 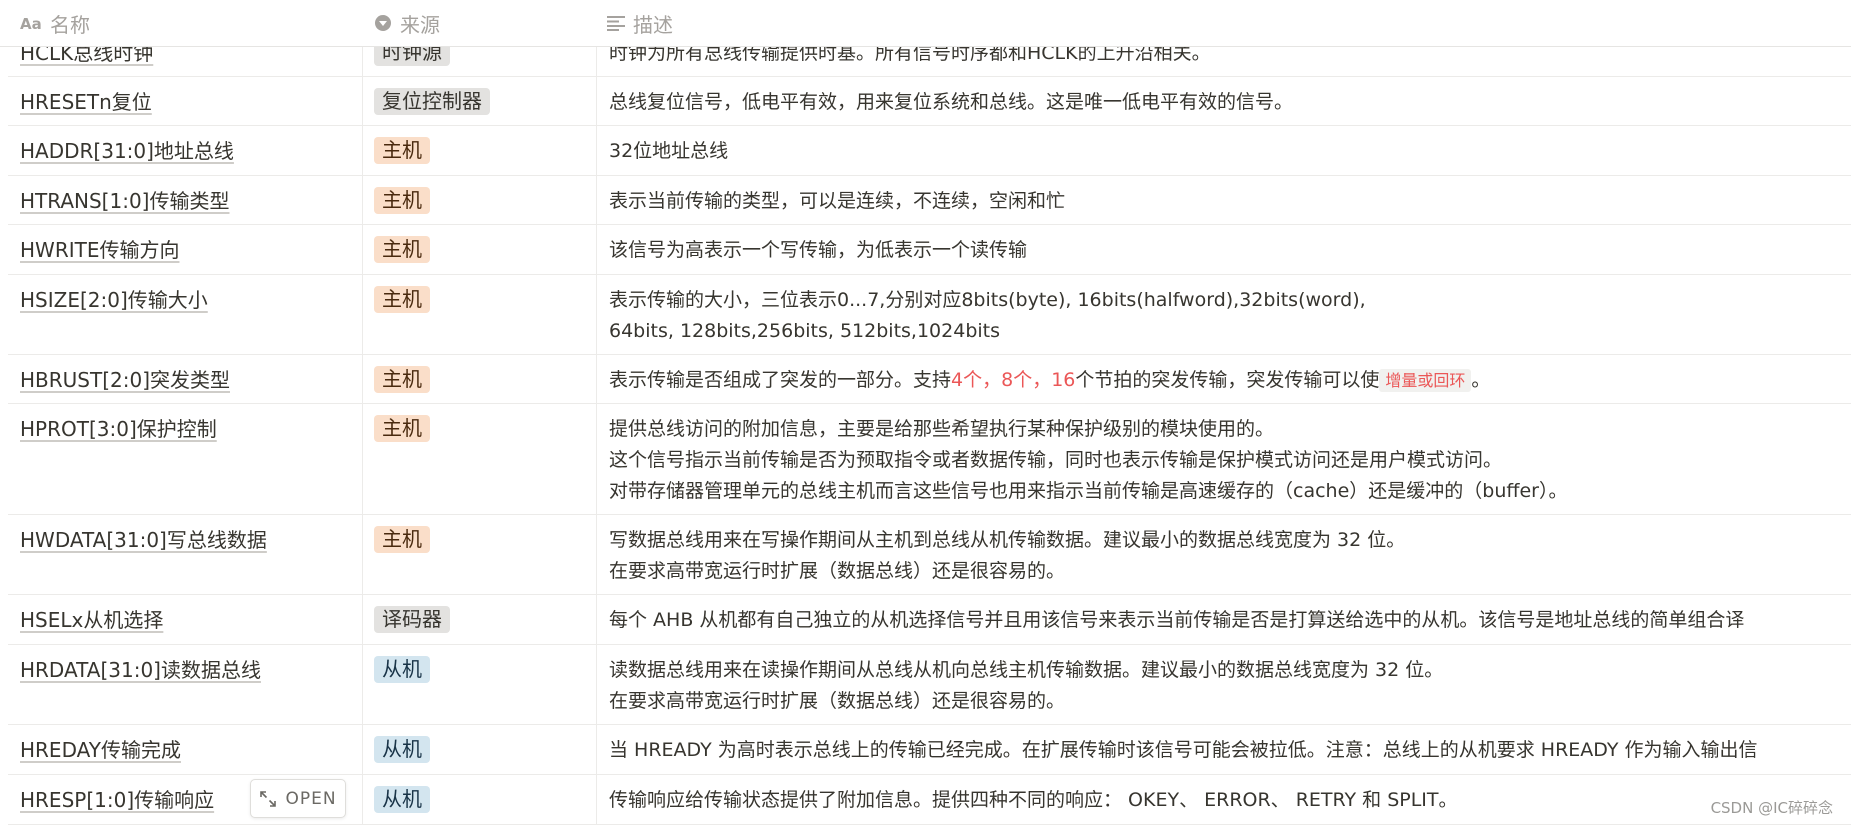 I want to click on row-name-link: HREDAY传输完成, so click(x=100, y=750).